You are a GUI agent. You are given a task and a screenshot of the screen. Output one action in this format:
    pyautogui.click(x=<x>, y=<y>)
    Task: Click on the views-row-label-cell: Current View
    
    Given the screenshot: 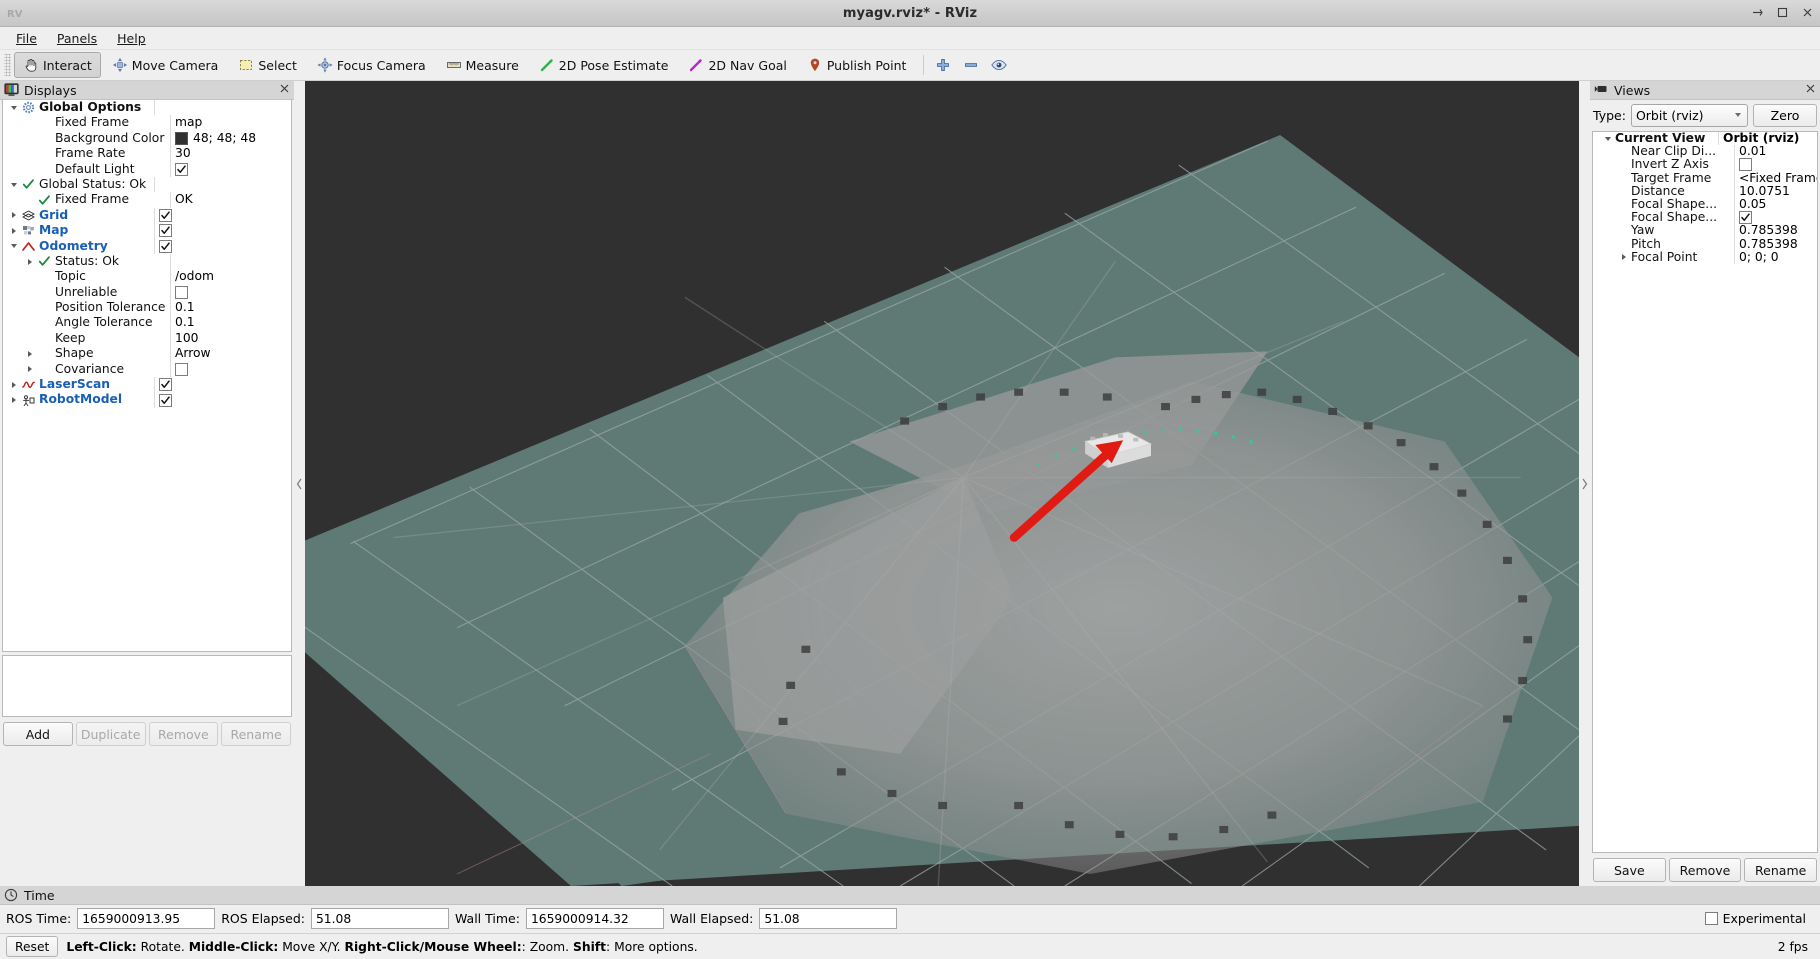 What is the action you would take?
    pyautogui.click(x=1655, y=138)
    